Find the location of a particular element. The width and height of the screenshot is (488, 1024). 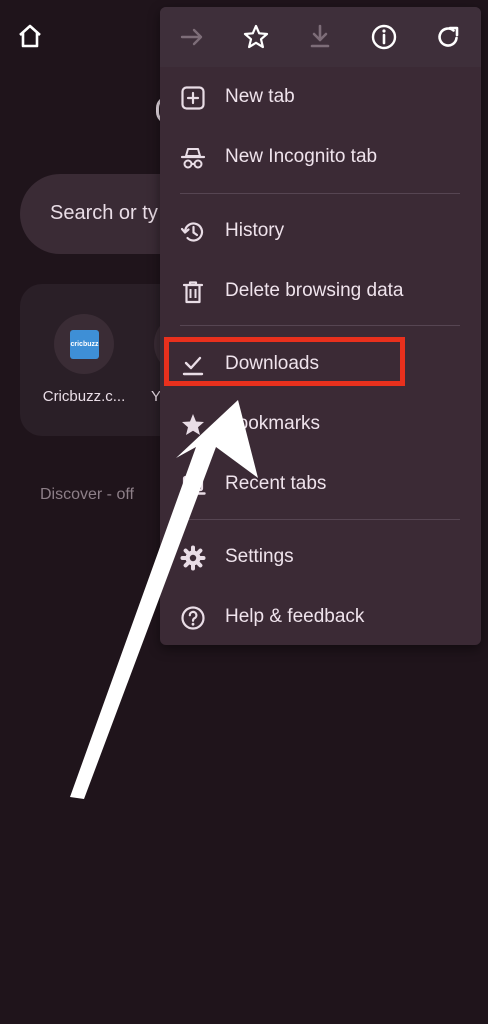

trash-icon is located at coordinates (193, 292).